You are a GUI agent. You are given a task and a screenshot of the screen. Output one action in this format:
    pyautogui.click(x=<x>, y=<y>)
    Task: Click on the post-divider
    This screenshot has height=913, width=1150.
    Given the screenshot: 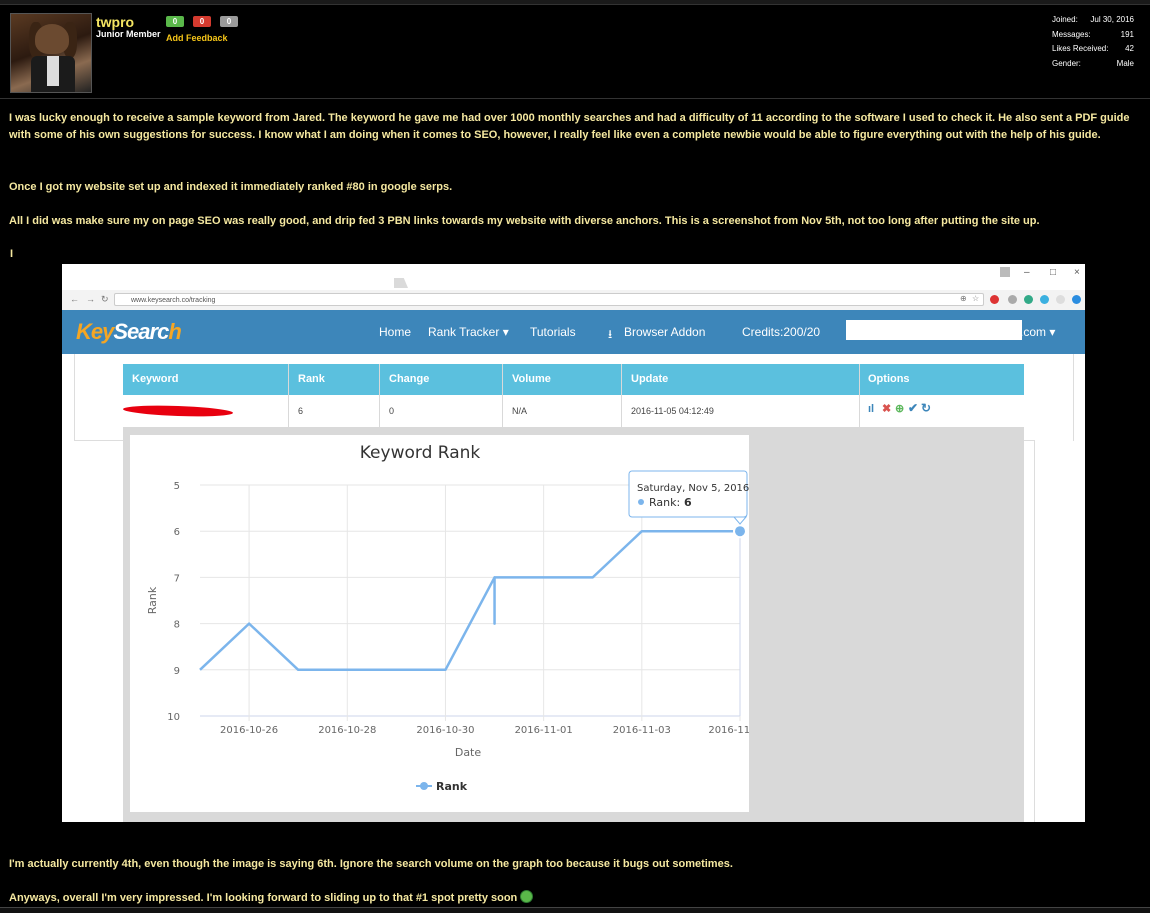 What is the action you would take?
    pyautogui.click(x=575, y=98)
    